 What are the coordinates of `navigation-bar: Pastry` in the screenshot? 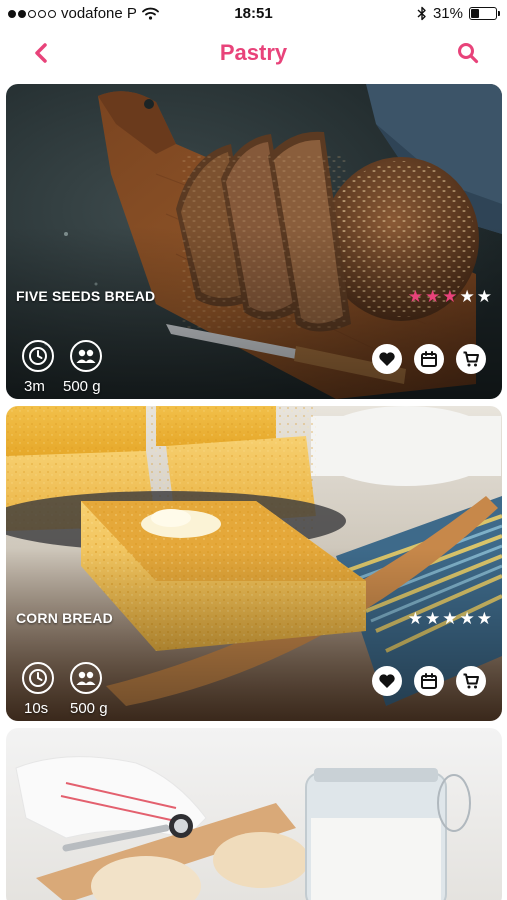 It's located at (253, 53).